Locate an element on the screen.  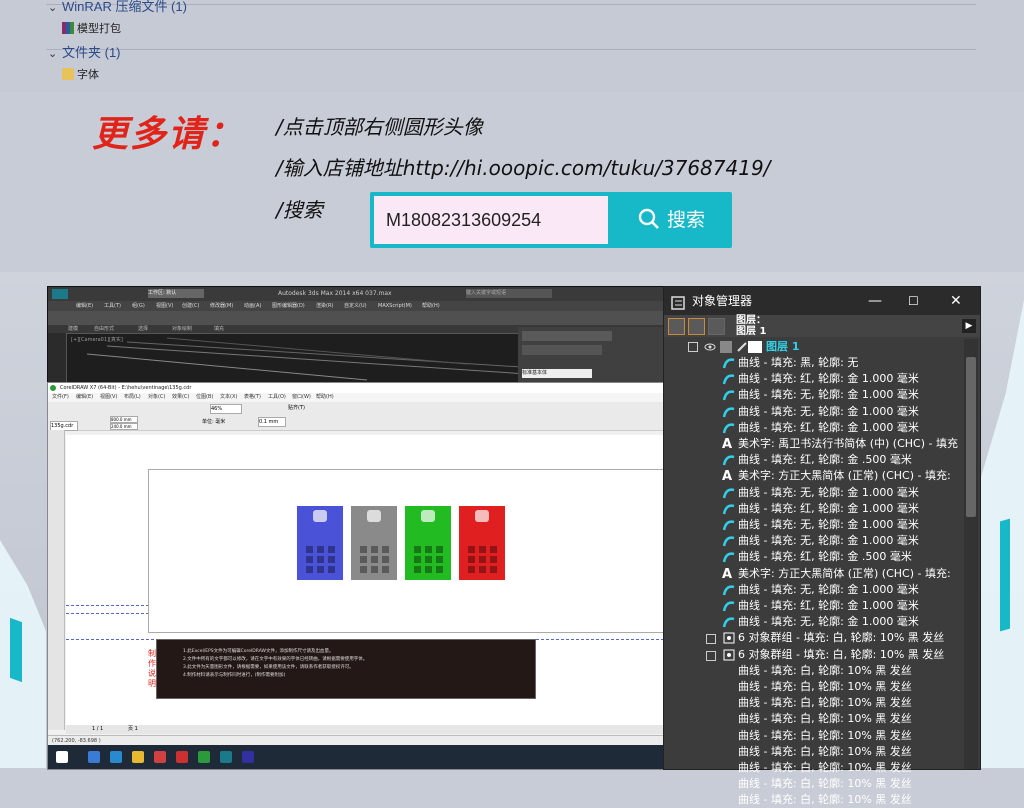
height-field: 240.0 mm is located at coordinates (124, 426).